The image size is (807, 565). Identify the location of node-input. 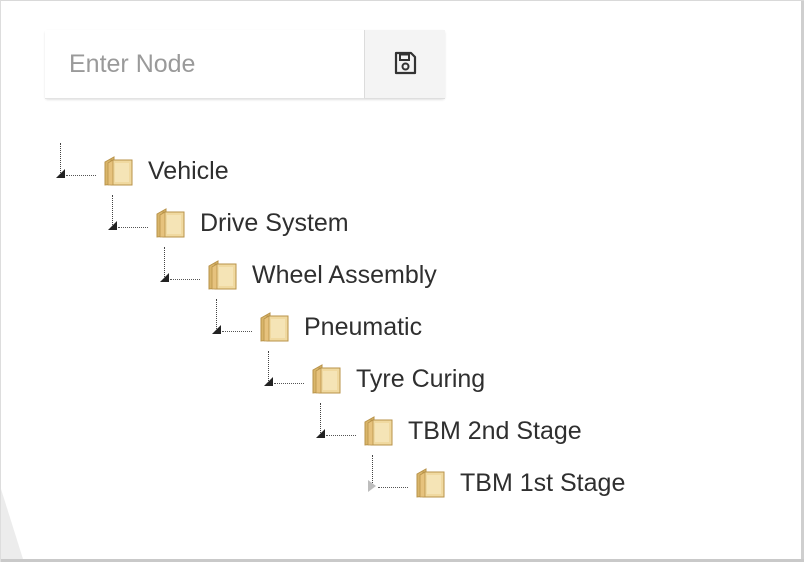
(205, 64).